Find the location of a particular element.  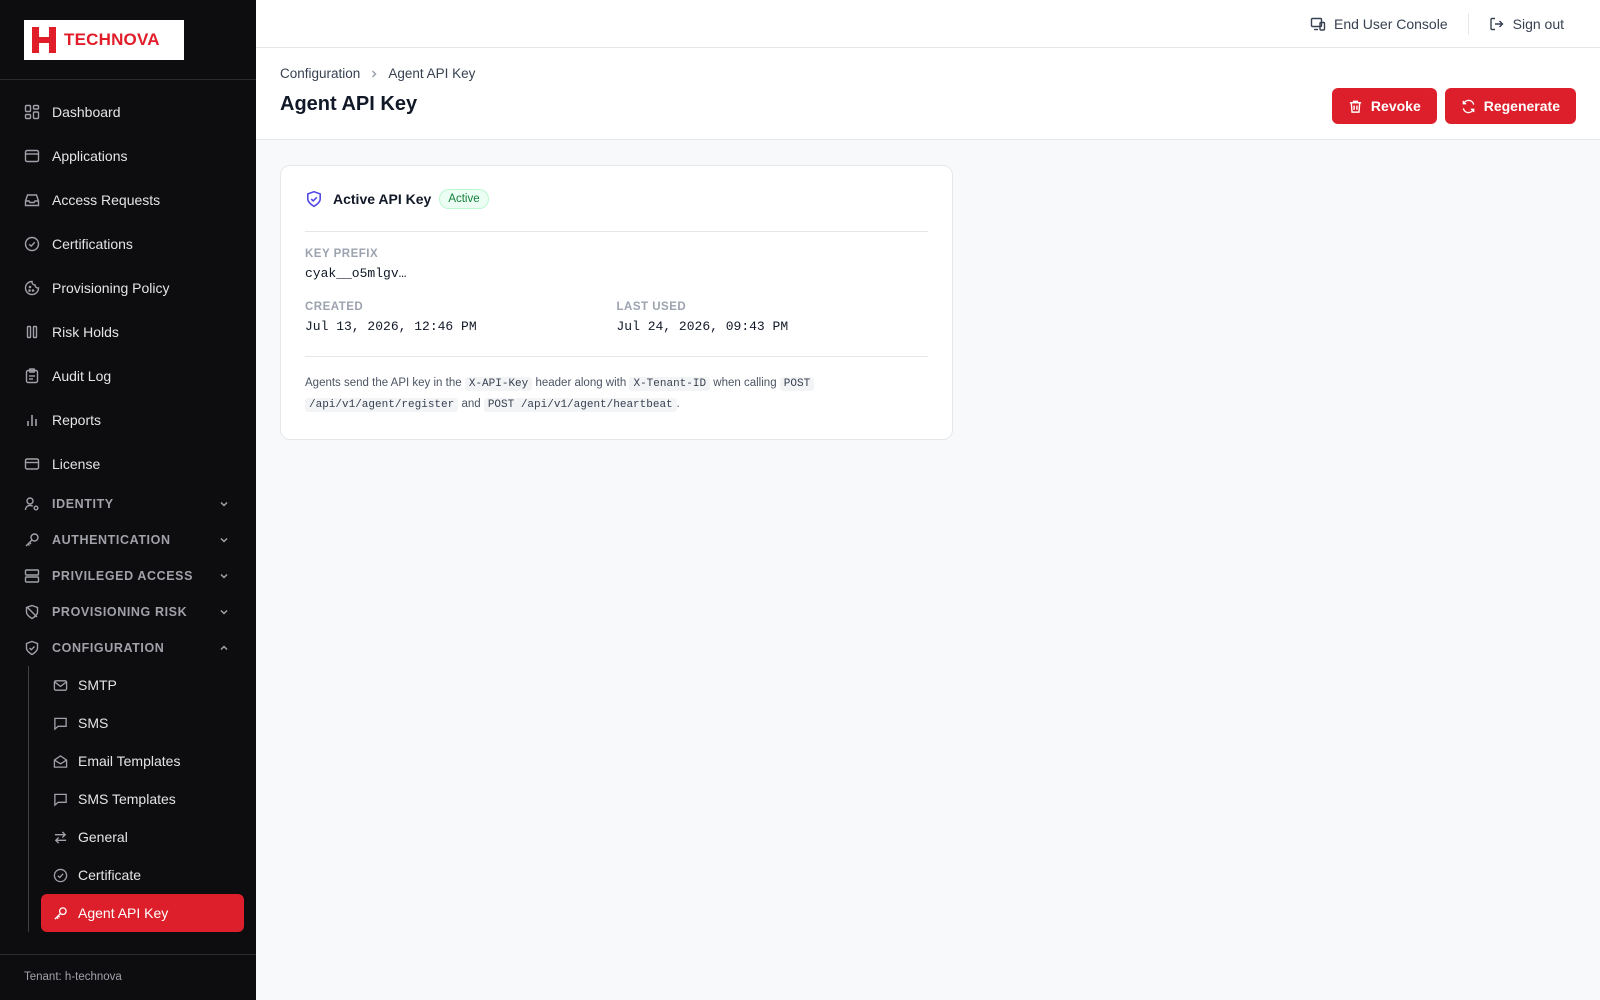

sidebar-item-license: License is located at coordinates (128, 464).